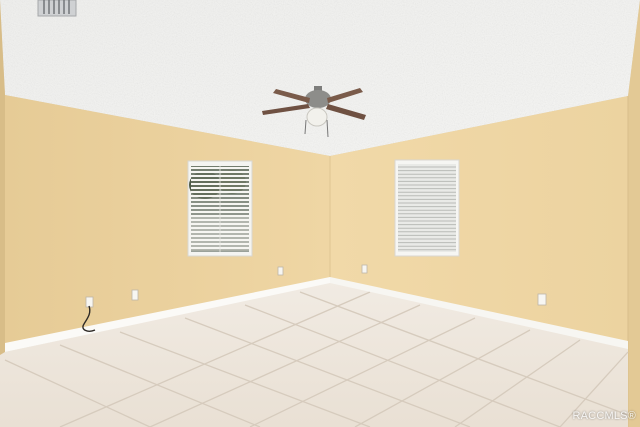 The image size is (640, 427). Describe the element at coordinates (57, 8) in the screenshot. I see `ceiling-vent` at that location.